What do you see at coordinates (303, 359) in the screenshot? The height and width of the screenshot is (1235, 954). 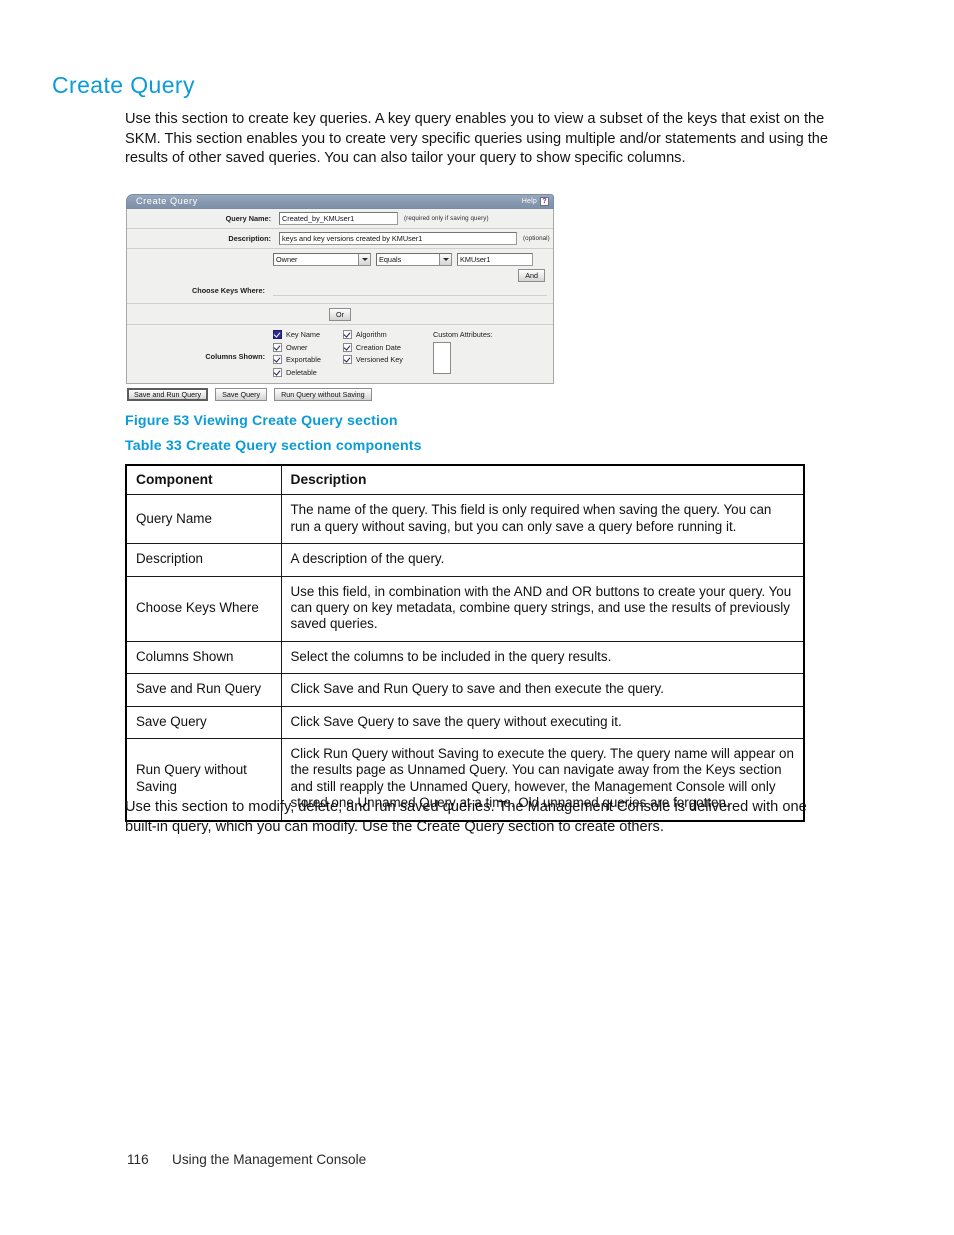 I see `checkbox-label: Exportable` at bounding box center [303, 359].